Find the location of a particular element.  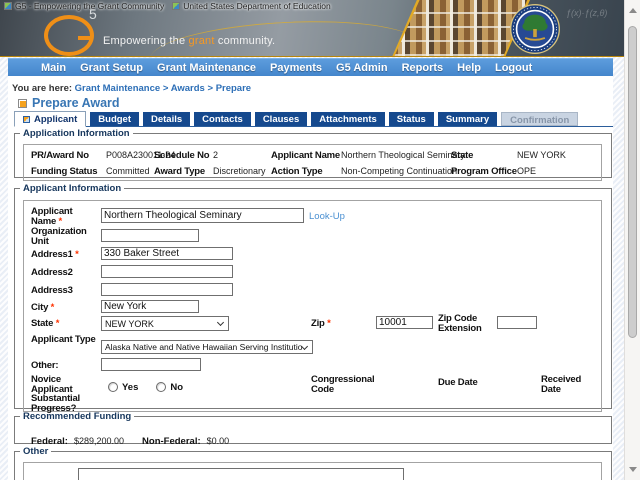

action-type-label: Action Type is located at coordinates (297, 171).